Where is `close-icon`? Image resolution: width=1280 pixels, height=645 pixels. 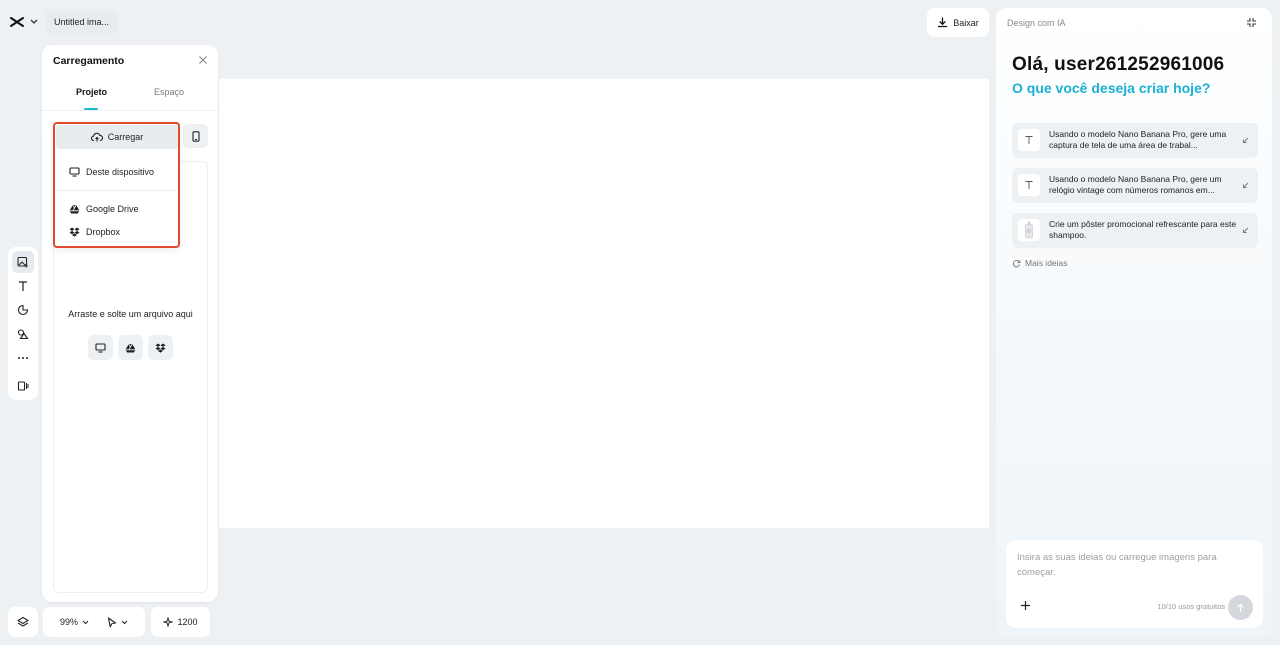
close-icon is located at coordinates (204, 61).